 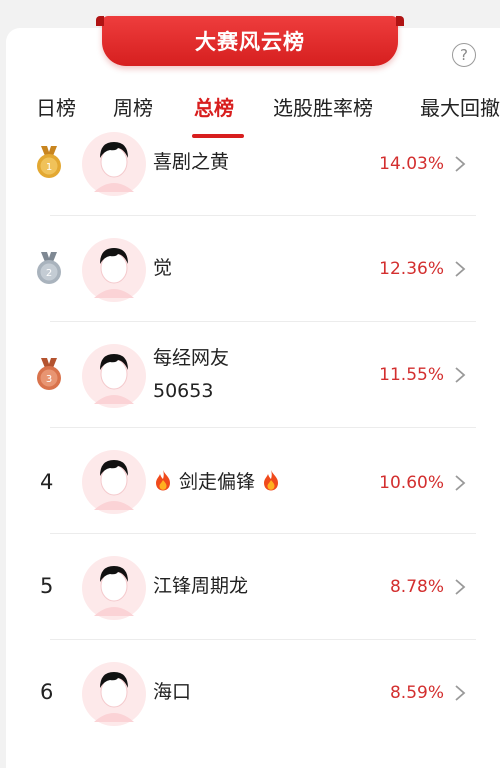 What do you see at coordinates (191, 358) in the screenshot?
I see `user-name-line1: 每经网友` at bounding box center [191, 358].